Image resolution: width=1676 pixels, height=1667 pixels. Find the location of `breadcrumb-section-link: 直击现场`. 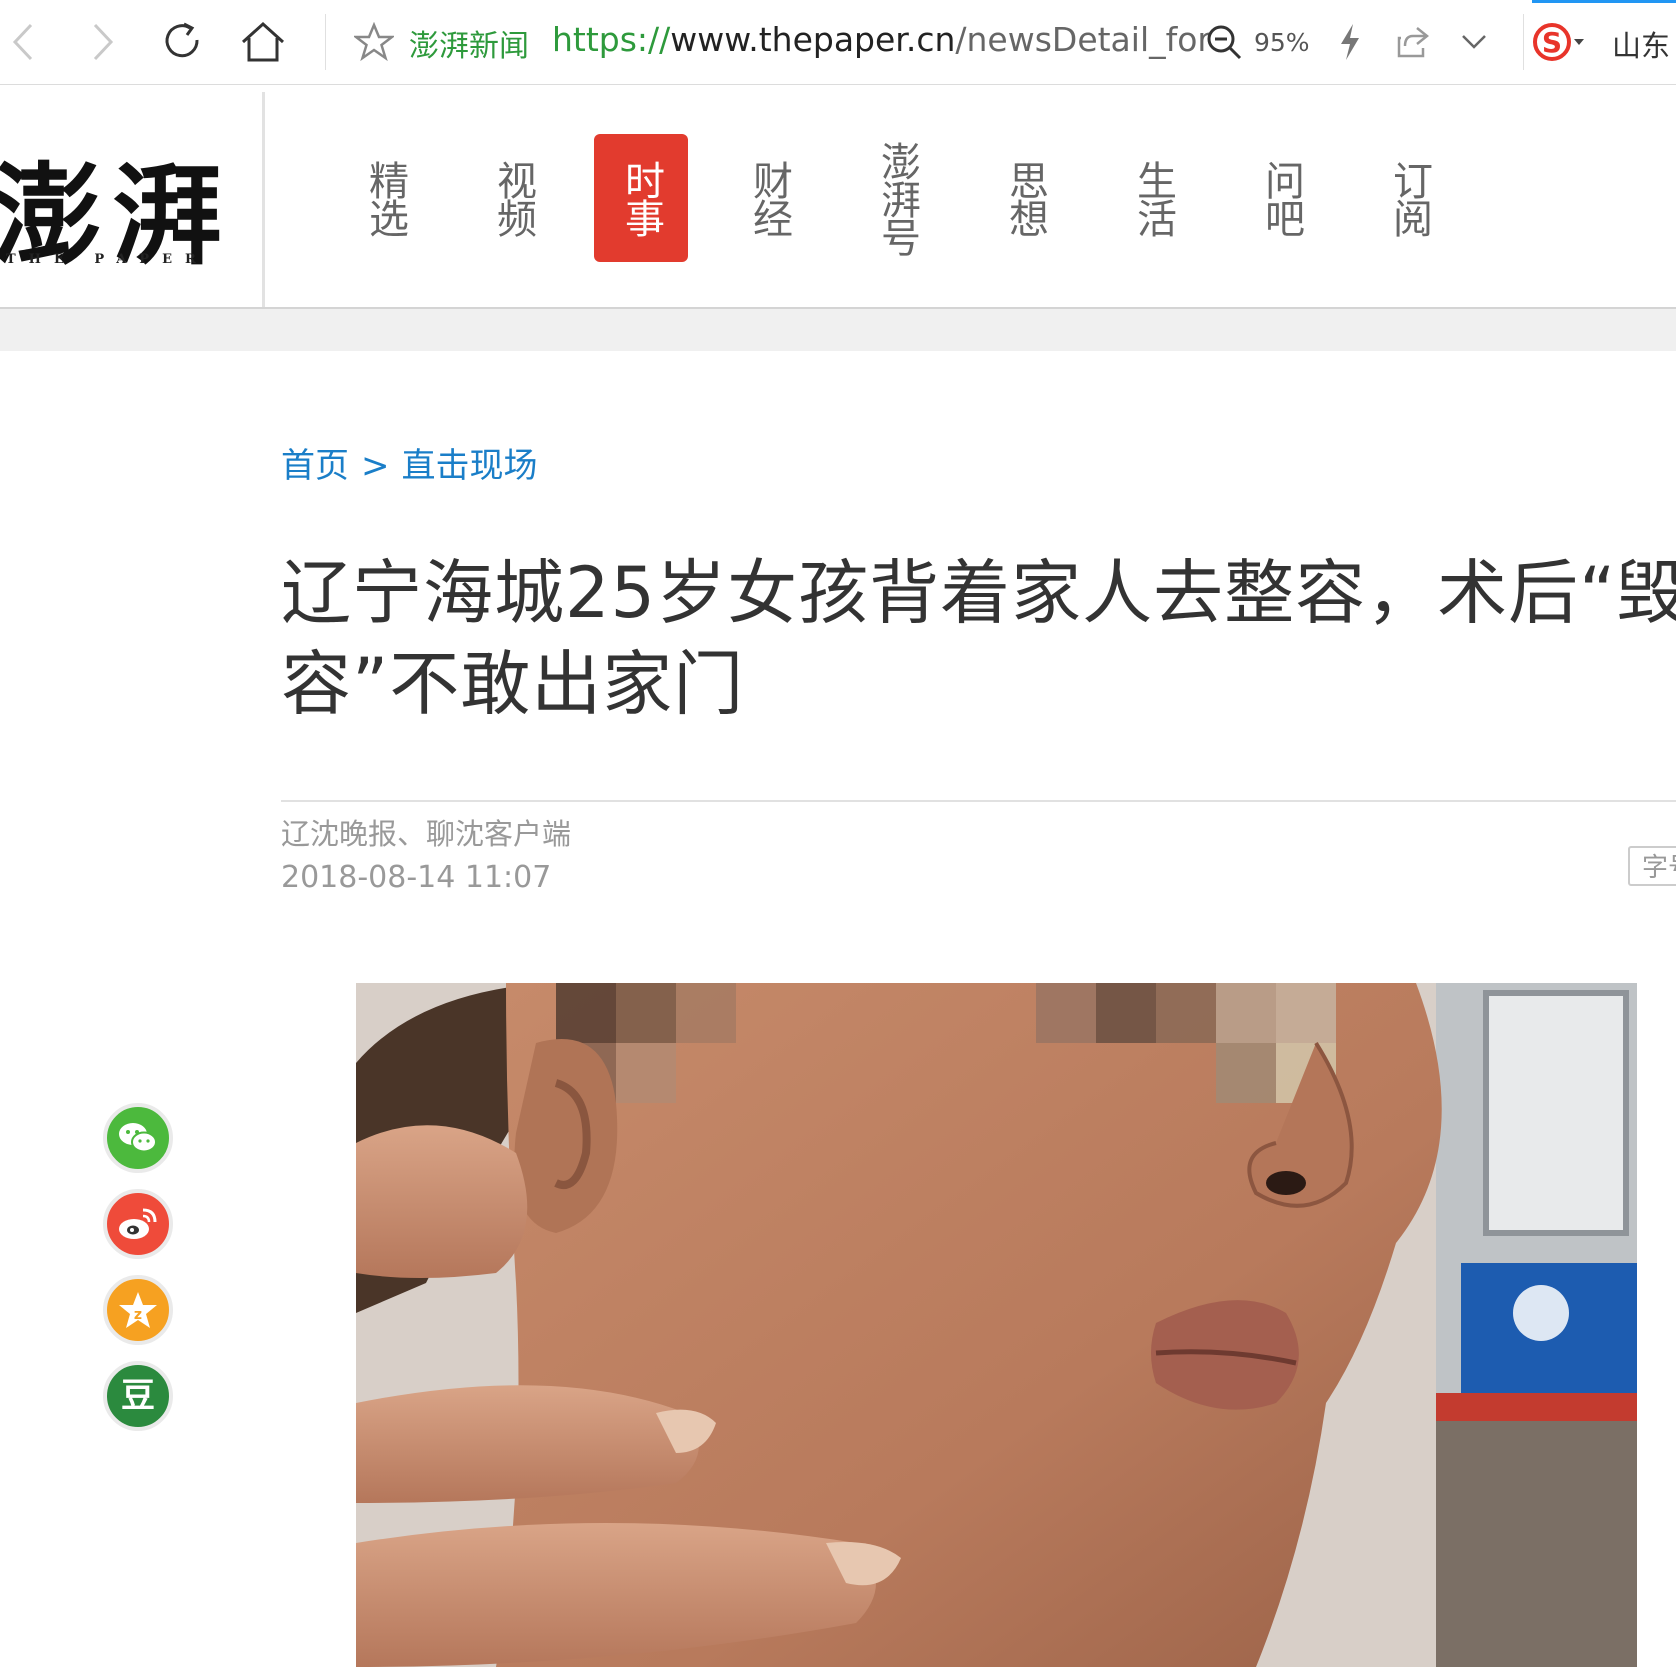

breadcrumb-section-link: 直击现场 is located at coordinates (470, 466).